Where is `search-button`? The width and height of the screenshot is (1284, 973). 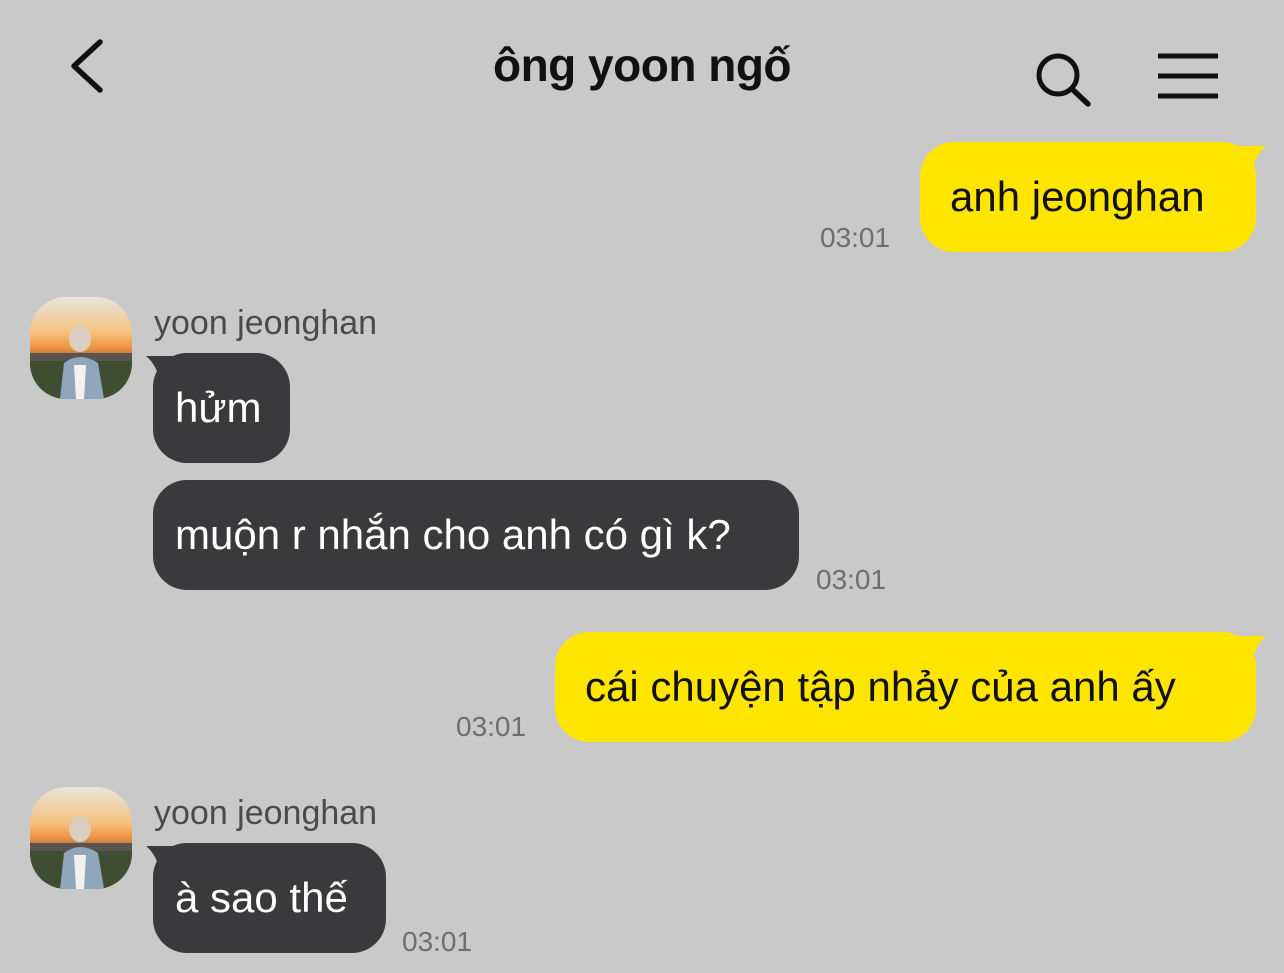 search-button is located at coordinates (1063, 80).